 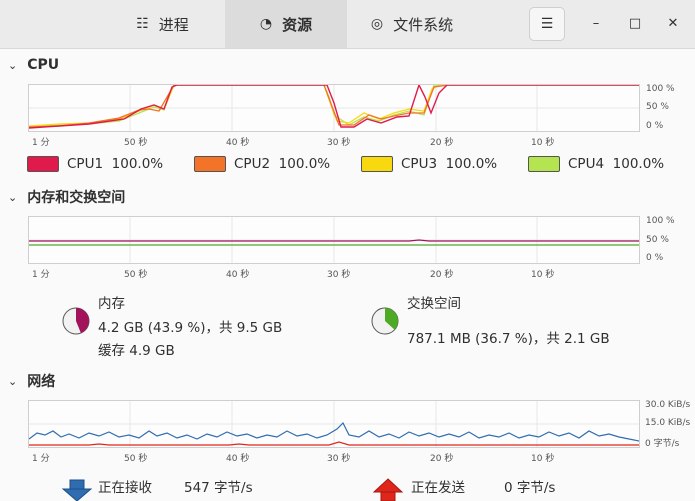 I want to click on cpu4-legend: CPU4 100.0%, so click(x=596, y=164).